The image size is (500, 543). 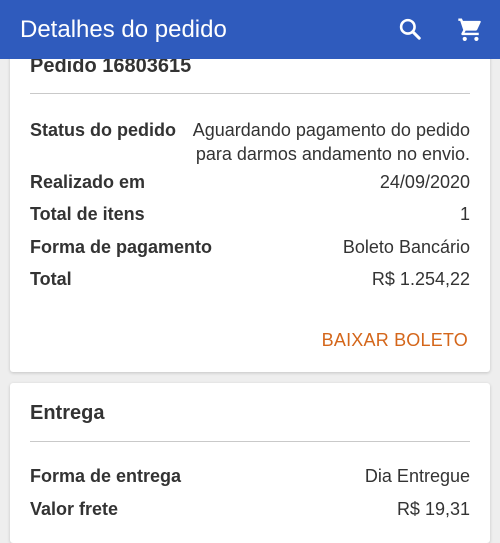 I want to click on page-title: Detalhes do pedido, so click(x=123, y=29).